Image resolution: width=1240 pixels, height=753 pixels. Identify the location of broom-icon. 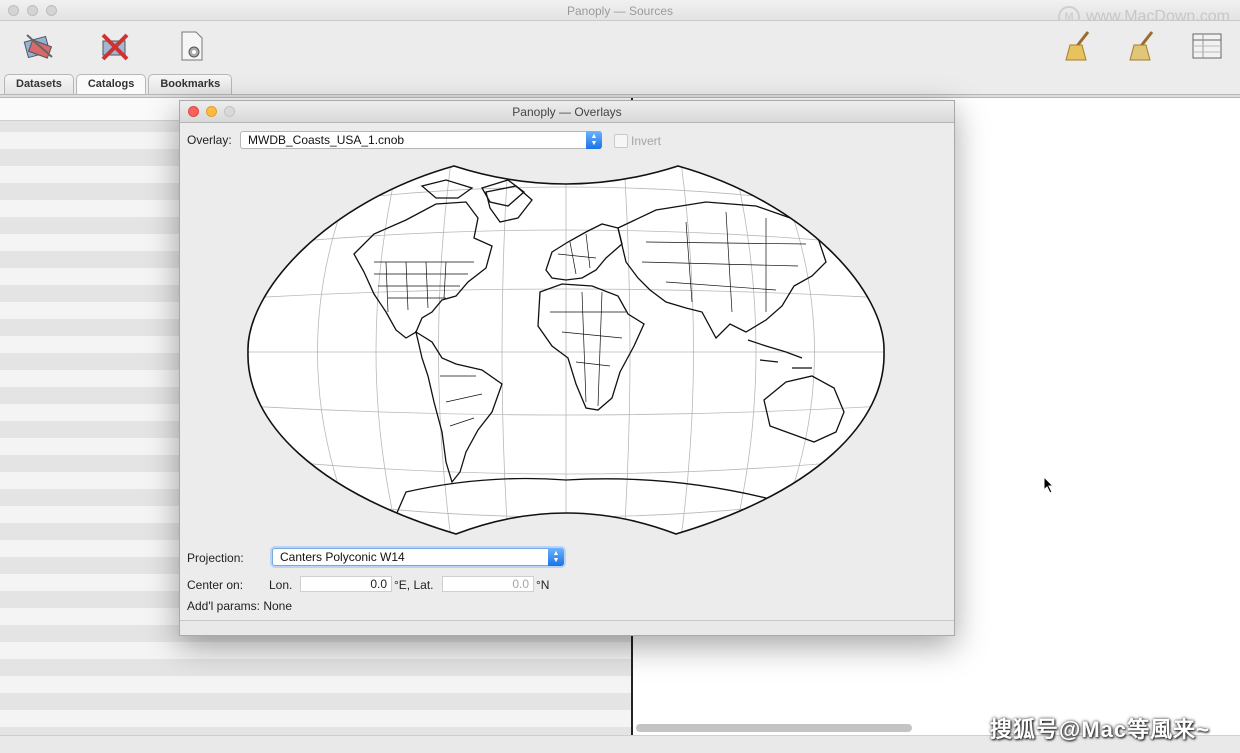
(1079, 46).